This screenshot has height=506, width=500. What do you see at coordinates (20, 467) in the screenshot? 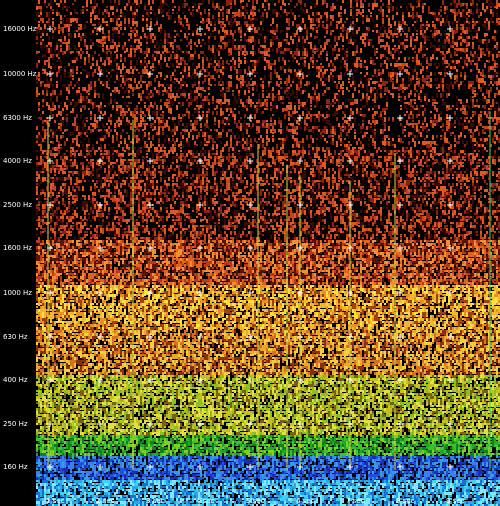
I see `ytick-label: 160 Hz` at bounding box center [20, 467].